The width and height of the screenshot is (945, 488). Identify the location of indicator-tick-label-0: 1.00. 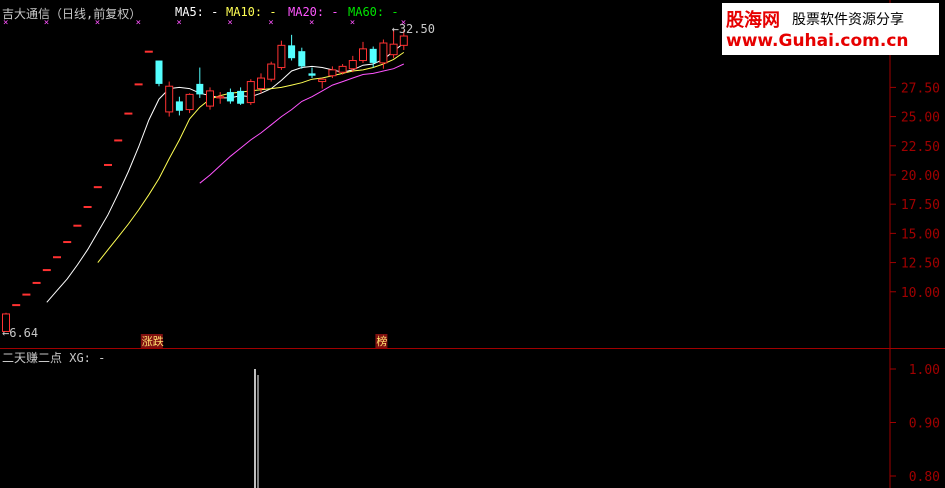
(924, 370).